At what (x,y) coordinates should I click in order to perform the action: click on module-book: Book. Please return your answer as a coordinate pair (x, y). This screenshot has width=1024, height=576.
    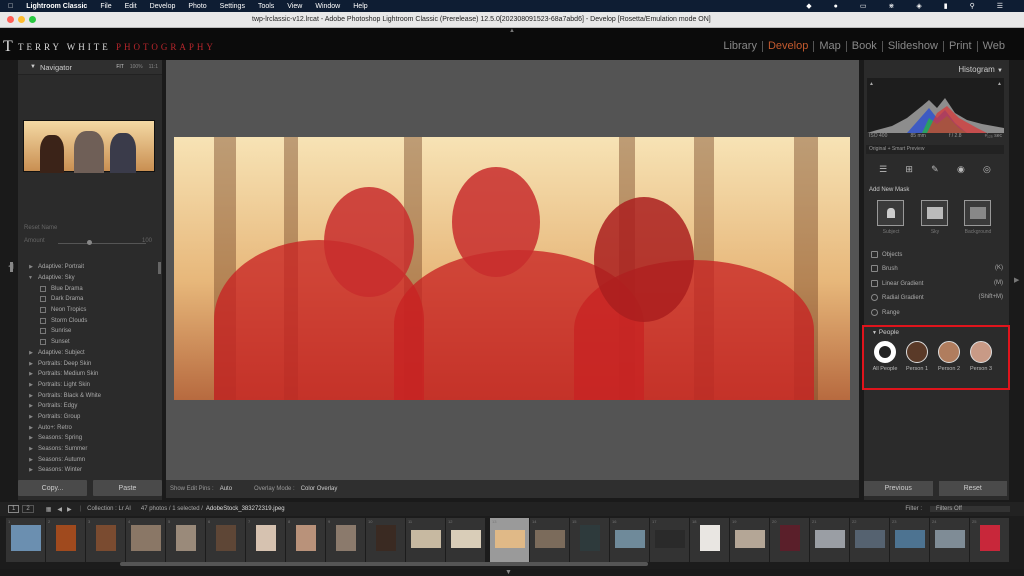
    Looking at the image, I should click on (865, 46).